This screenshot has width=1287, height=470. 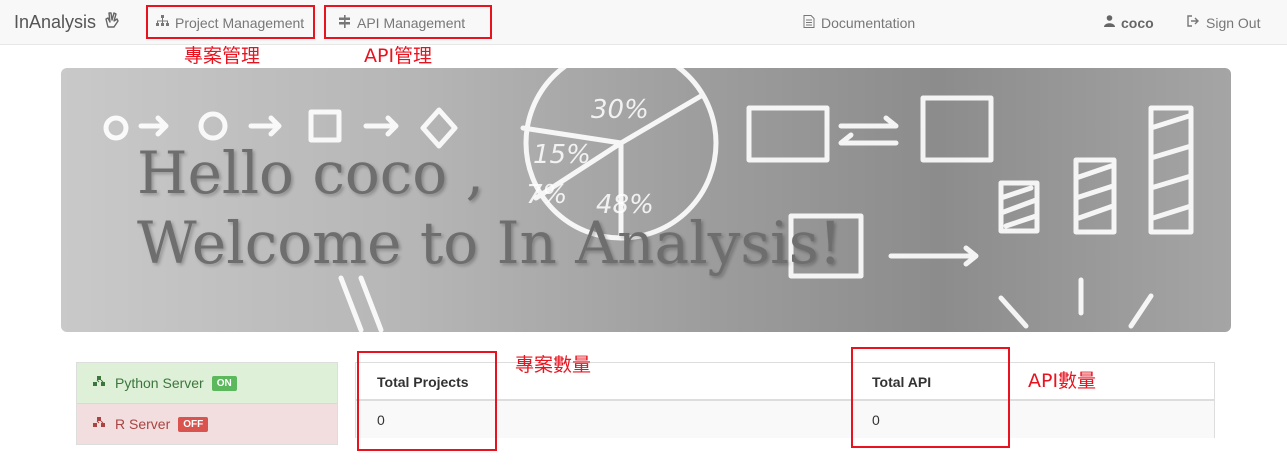 I want to click on nav-documentation-label: Documentation, so click(x=868, y=22).